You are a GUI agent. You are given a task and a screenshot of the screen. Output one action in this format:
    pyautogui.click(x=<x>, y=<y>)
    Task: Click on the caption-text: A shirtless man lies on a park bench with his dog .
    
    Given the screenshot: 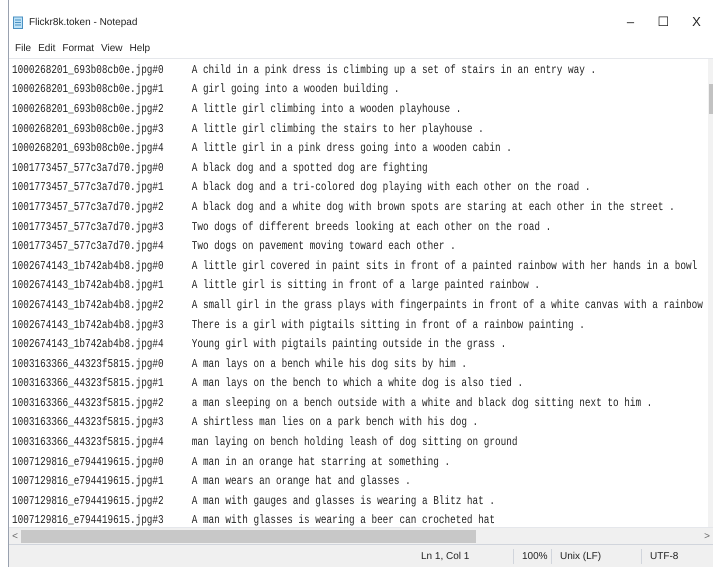 What is the action you would take?
    pyautogui.click(x=335, y=423)
    